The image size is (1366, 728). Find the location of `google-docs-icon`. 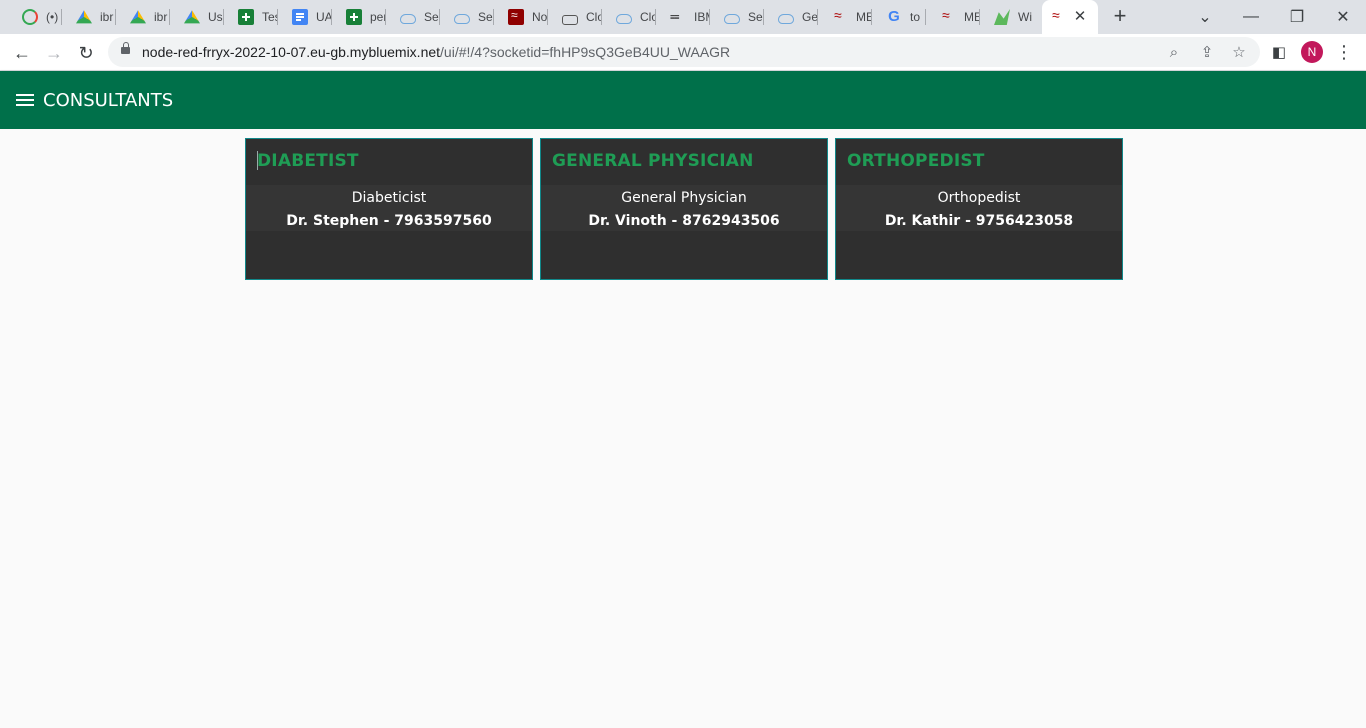

google-docs-icon is located at coordinates (300, 17).